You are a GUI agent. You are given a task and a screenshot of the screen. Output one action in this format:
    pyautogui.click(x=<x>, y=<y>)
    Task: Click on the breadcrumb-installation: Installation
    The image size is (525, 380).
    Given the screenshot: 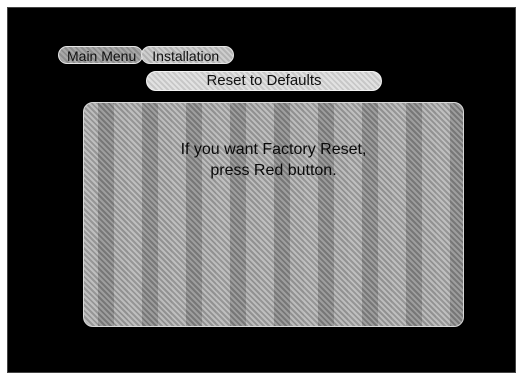 What is the action you would take?
    pyautogui.click(x=188, y=55)
    